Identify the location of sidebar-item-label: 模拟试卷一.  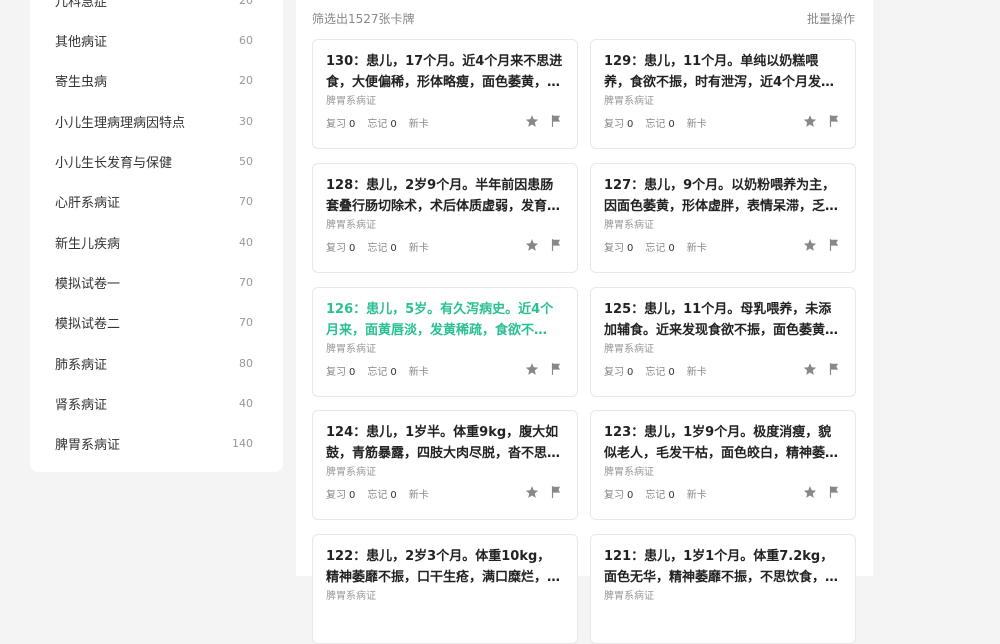
(88, 284).